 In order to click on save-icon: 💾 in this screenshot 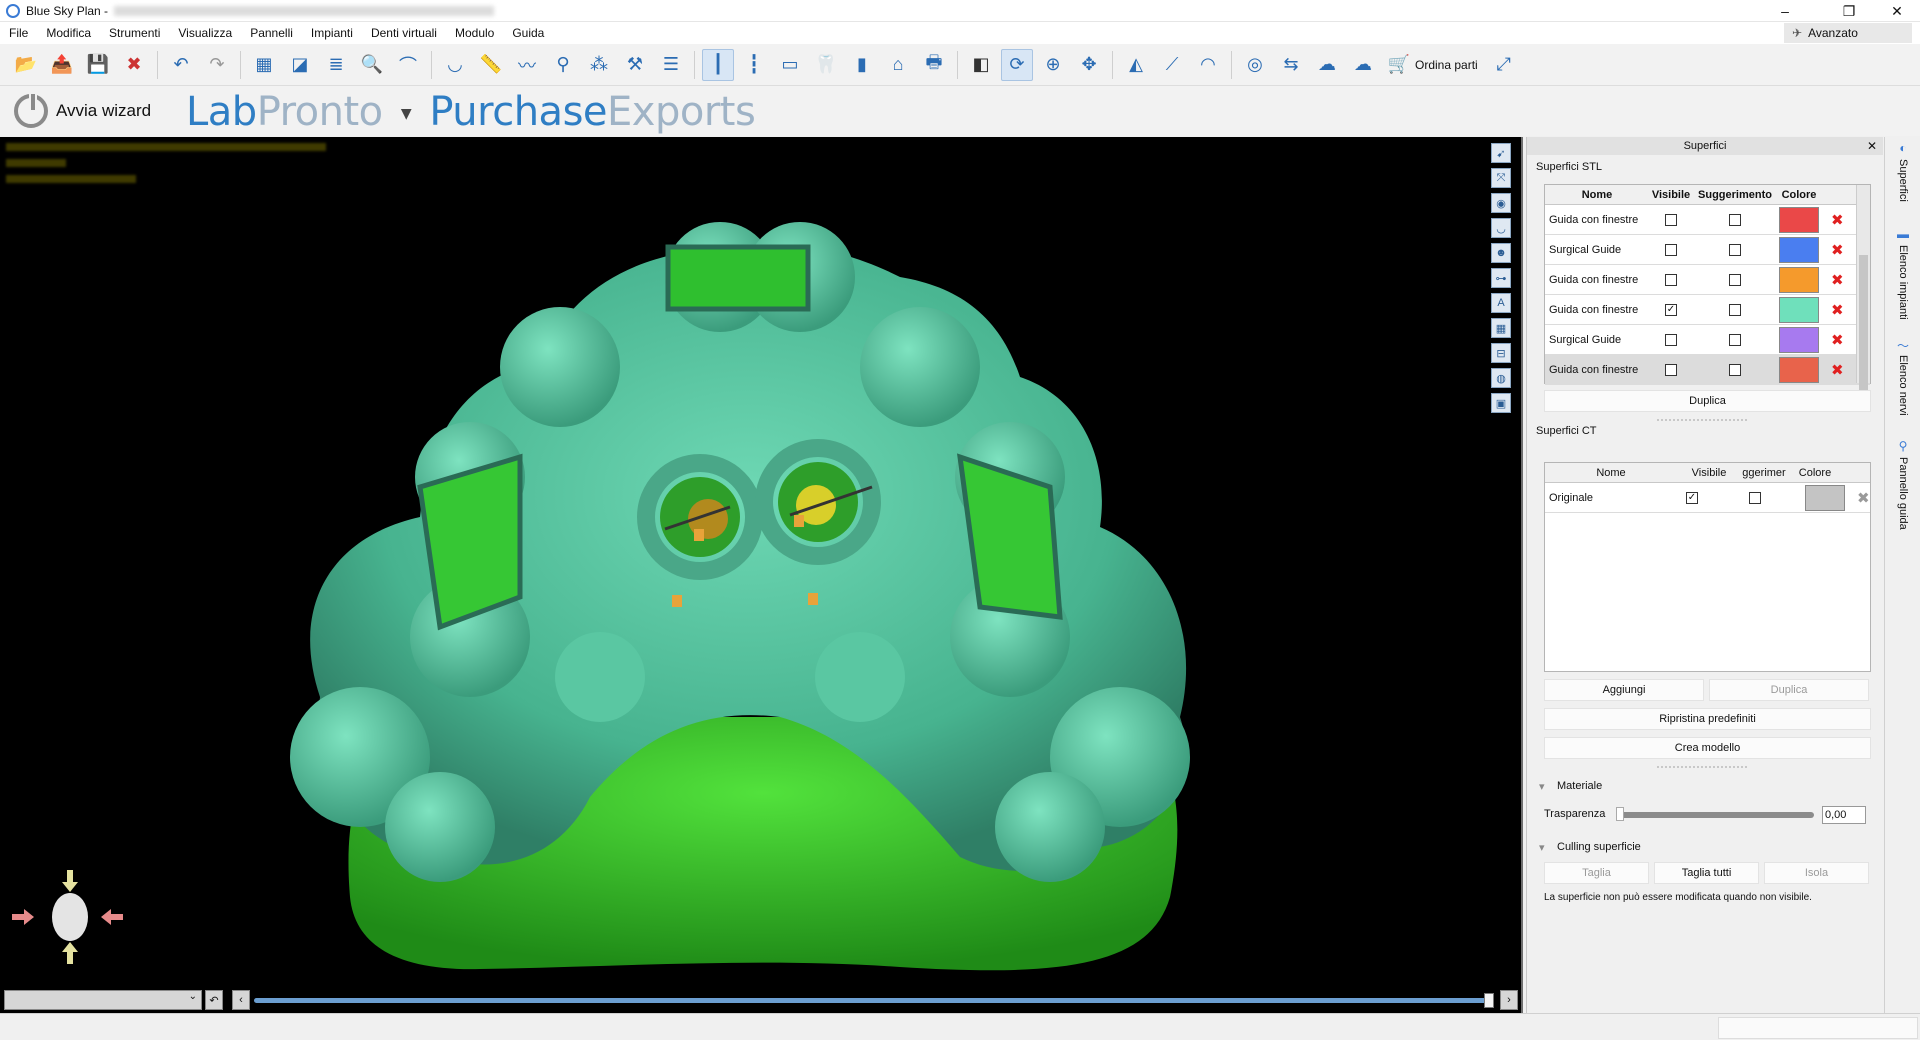, I will do `click(98, 65)`.